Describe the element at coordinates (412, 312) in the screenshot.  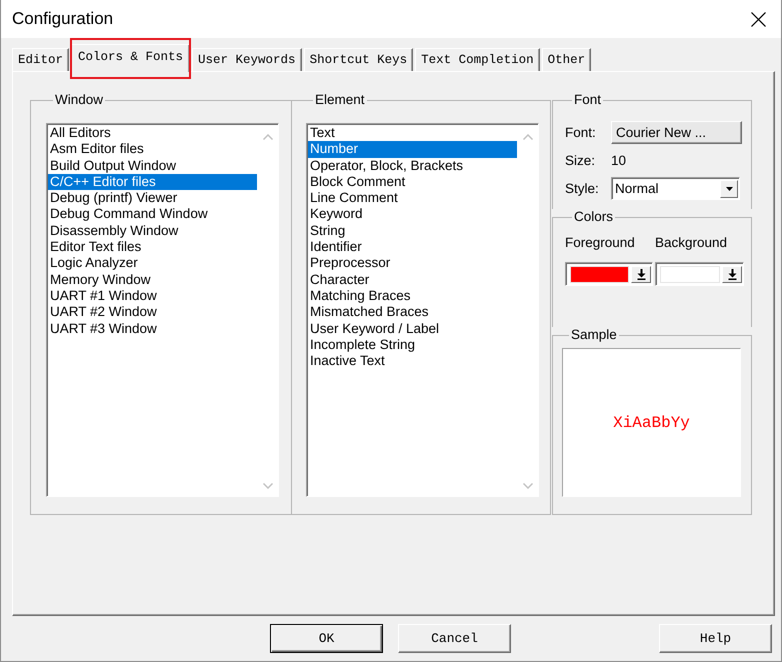
I see `list-item: Mismatched Braces` at that location.